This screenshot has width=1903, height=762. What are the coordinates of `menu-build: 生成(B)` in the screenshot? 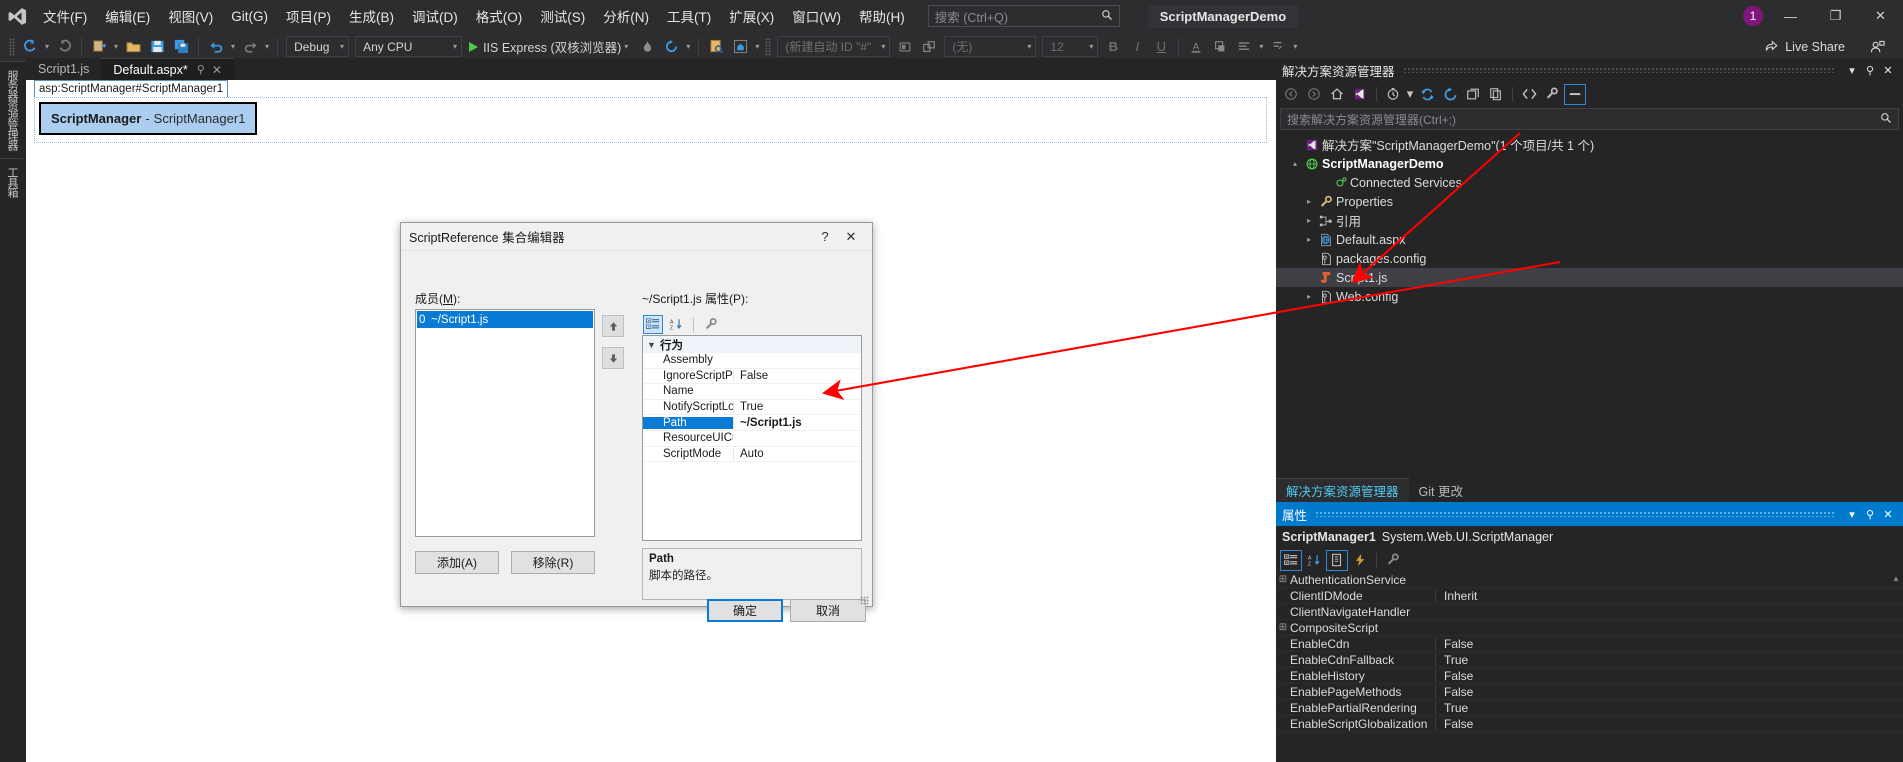 It's located at (371, 16).